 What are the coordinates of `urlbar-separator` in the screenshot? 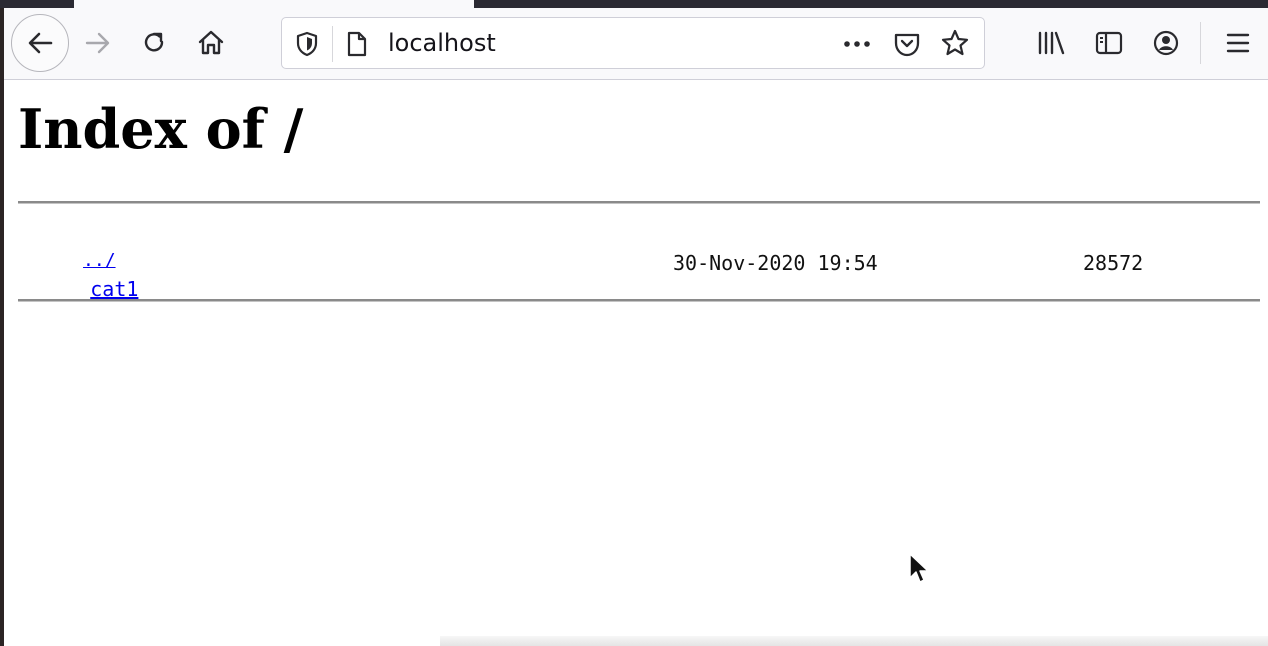 It's located at (332, 44).